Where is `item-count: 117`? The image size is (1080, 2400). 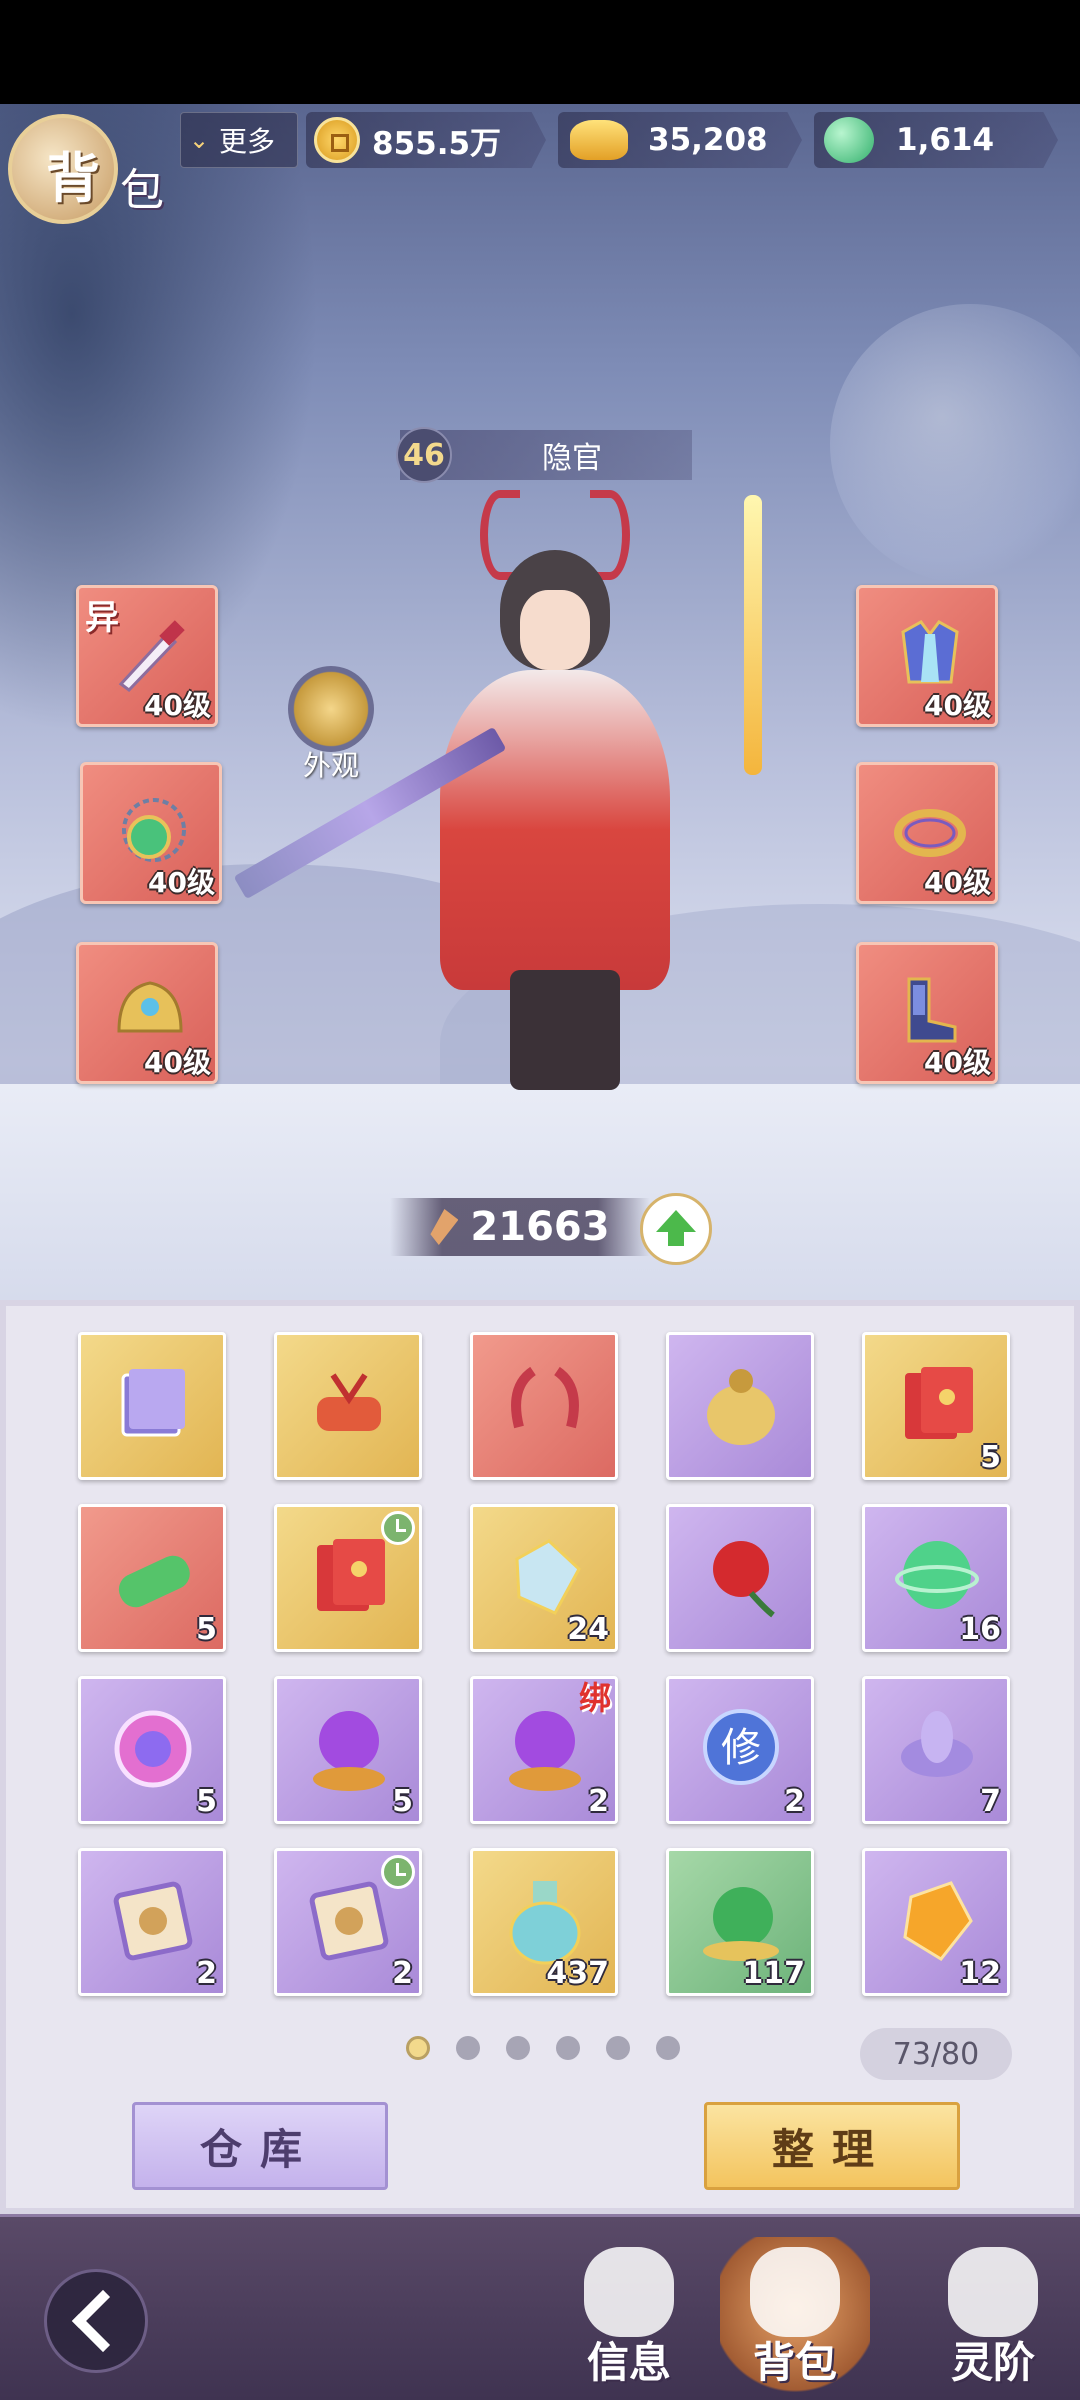
item-count: 117 is located at coordinates (773, 1973).